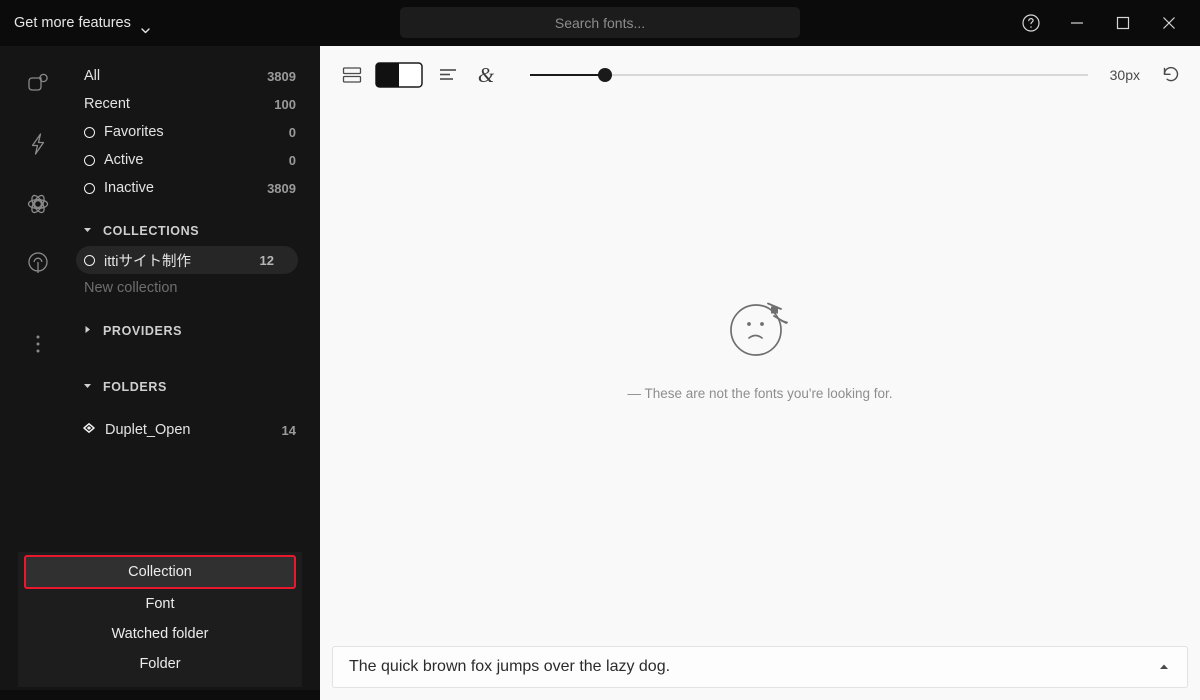 The width and height of the screenshot is (1200, 700). Describe the element at coordinates (448, 75) in the screenshot. I see `text-align-left-icon` at that location.